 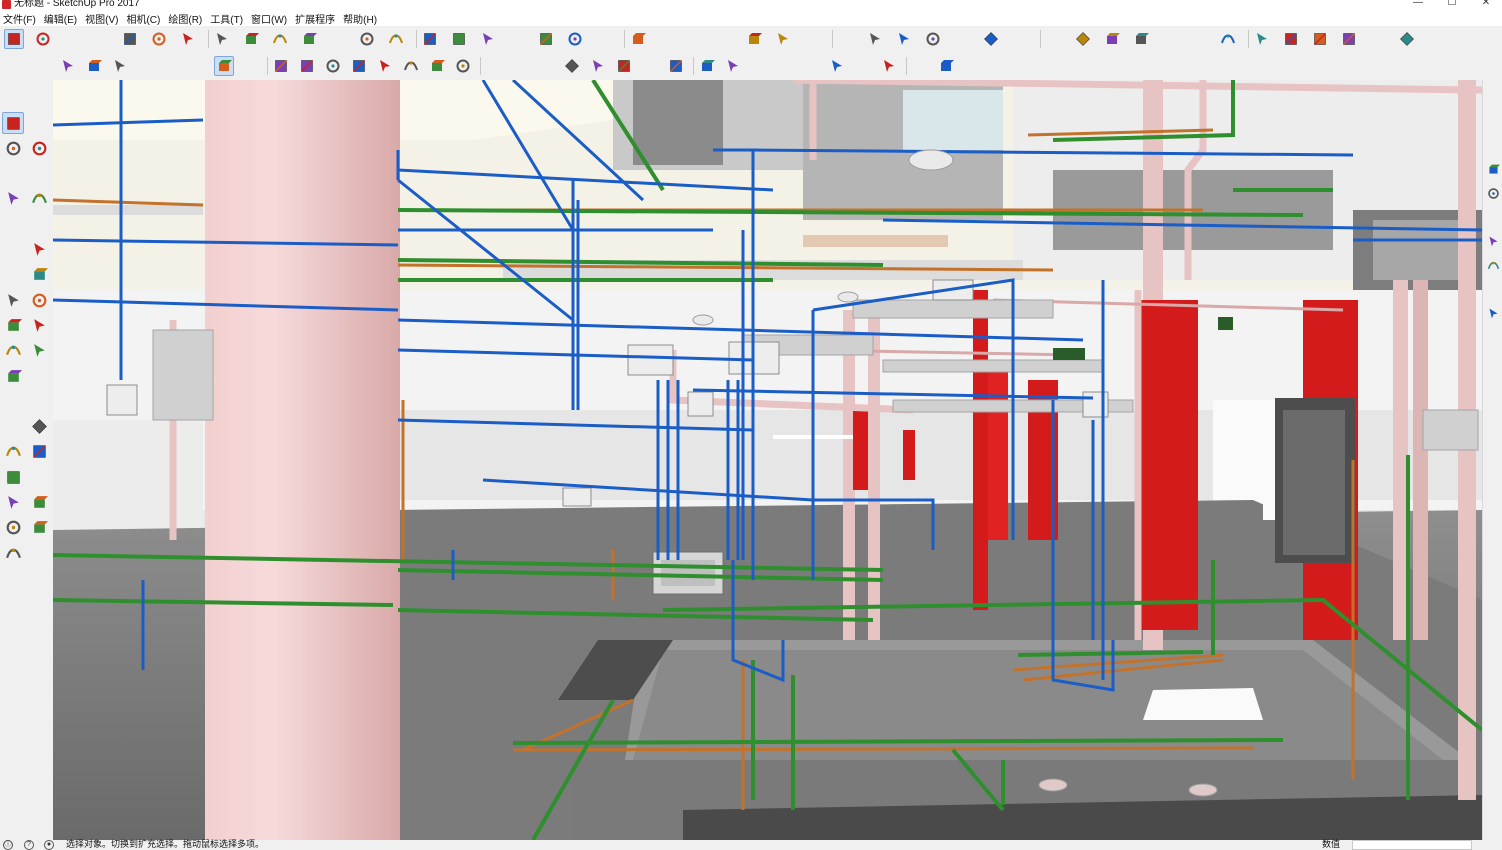 I want to click on paint-bucket-tool-button, so click(x=13, y=148).